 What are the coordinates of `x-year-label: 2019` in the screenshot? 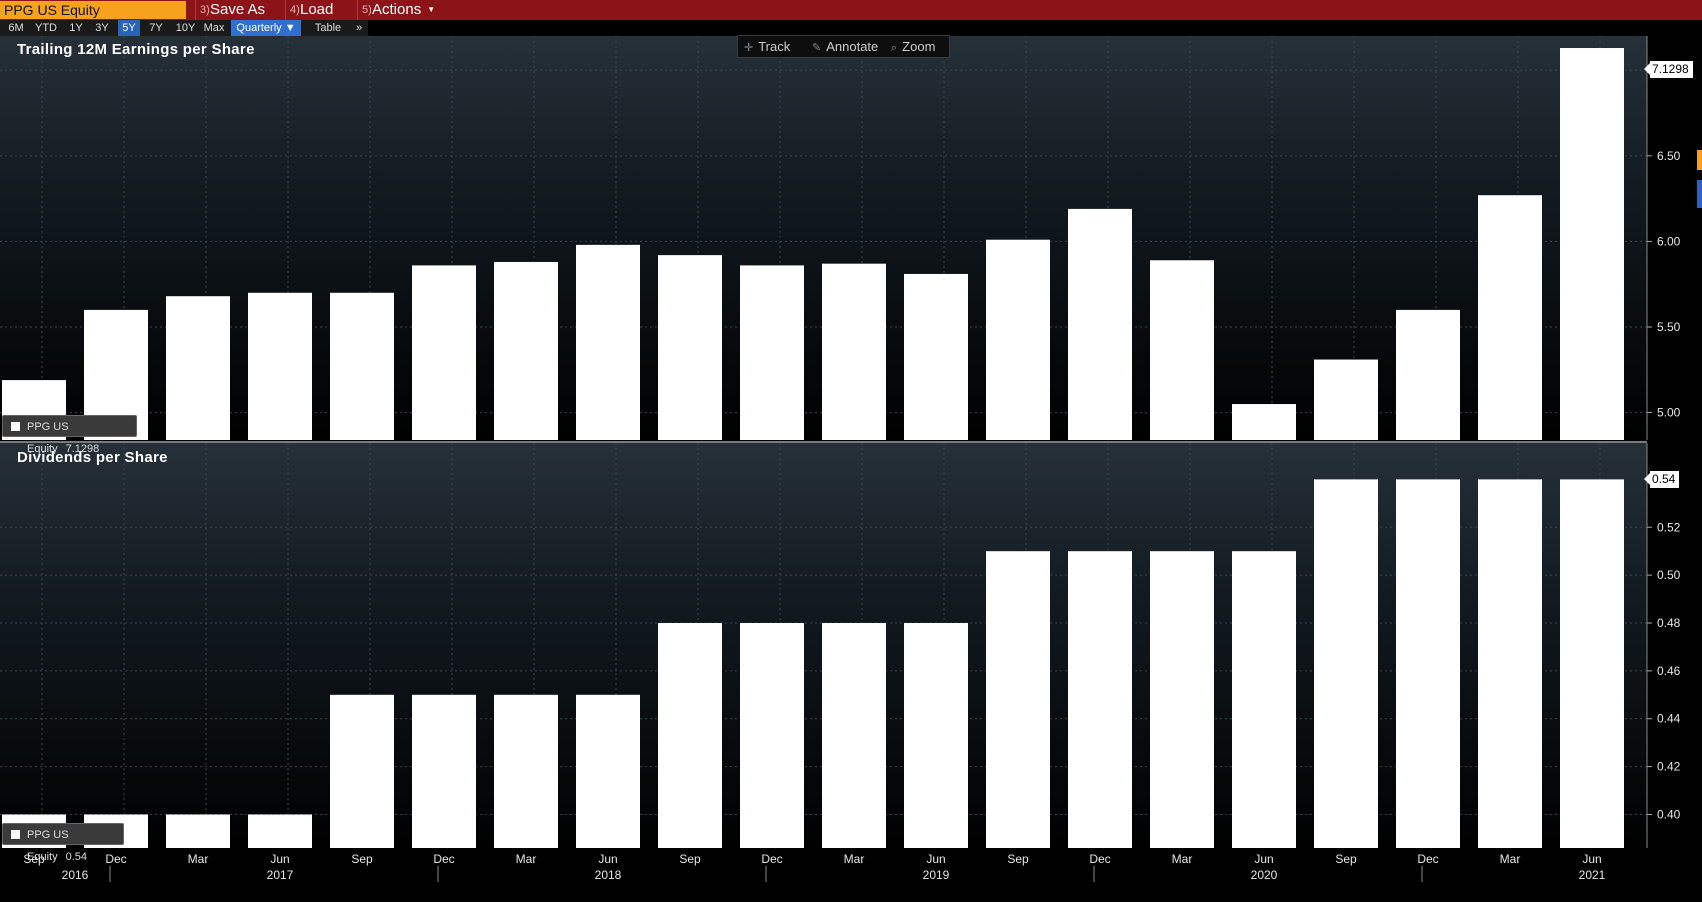 It's located at (936, 875).